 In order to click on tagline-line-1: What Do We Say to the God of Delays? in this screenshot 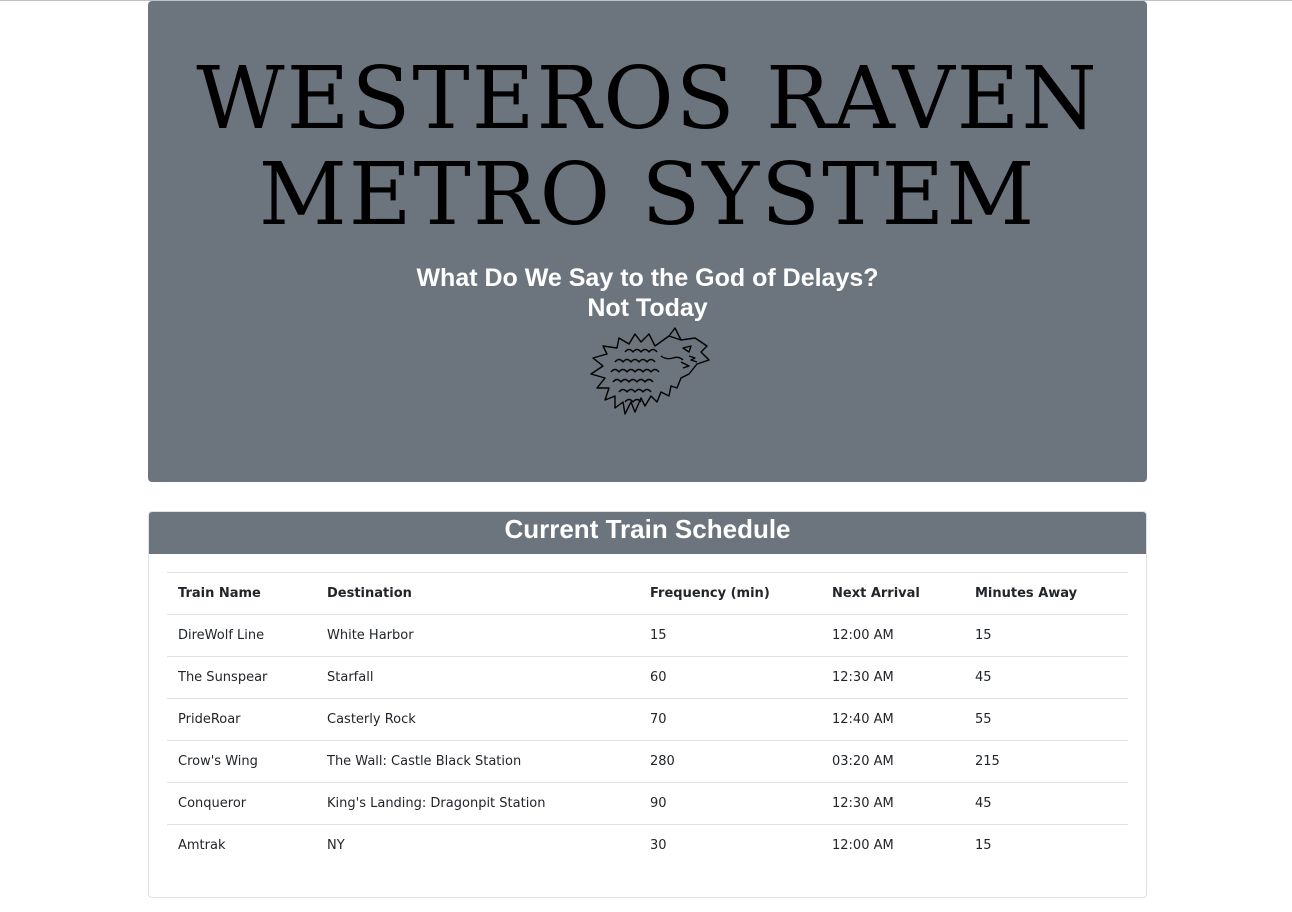, I will do `click(647, 278)`.